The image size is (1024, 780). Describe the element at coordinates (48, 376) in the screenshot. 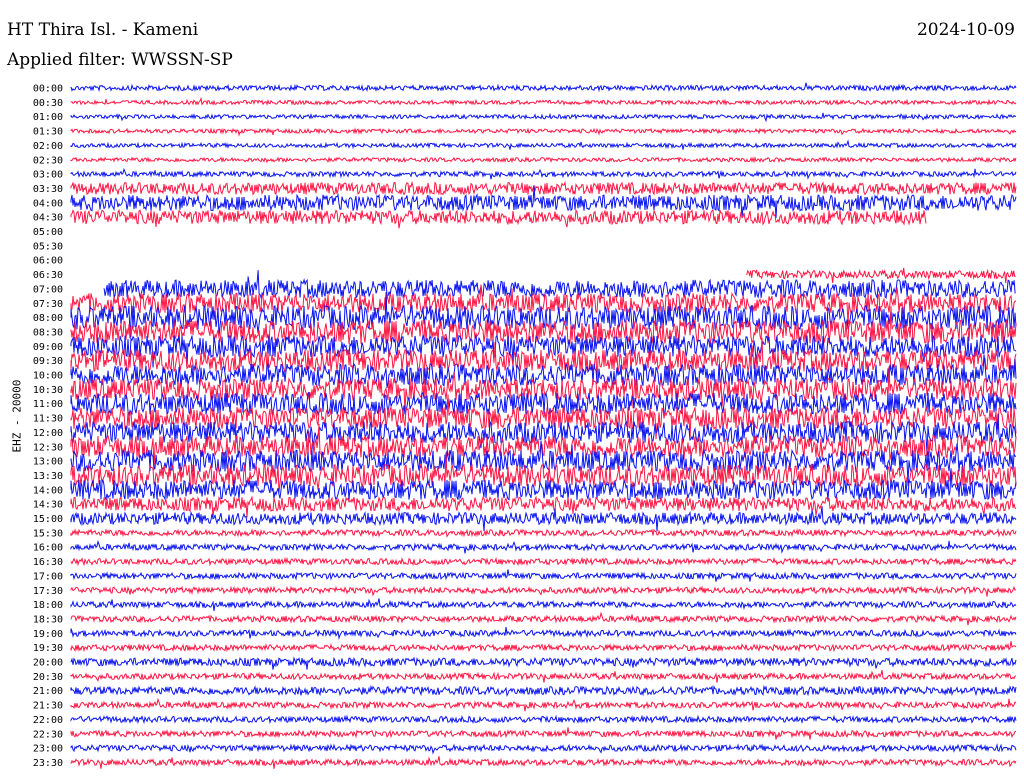

I see `time-tick-label: 10:00` at that location.